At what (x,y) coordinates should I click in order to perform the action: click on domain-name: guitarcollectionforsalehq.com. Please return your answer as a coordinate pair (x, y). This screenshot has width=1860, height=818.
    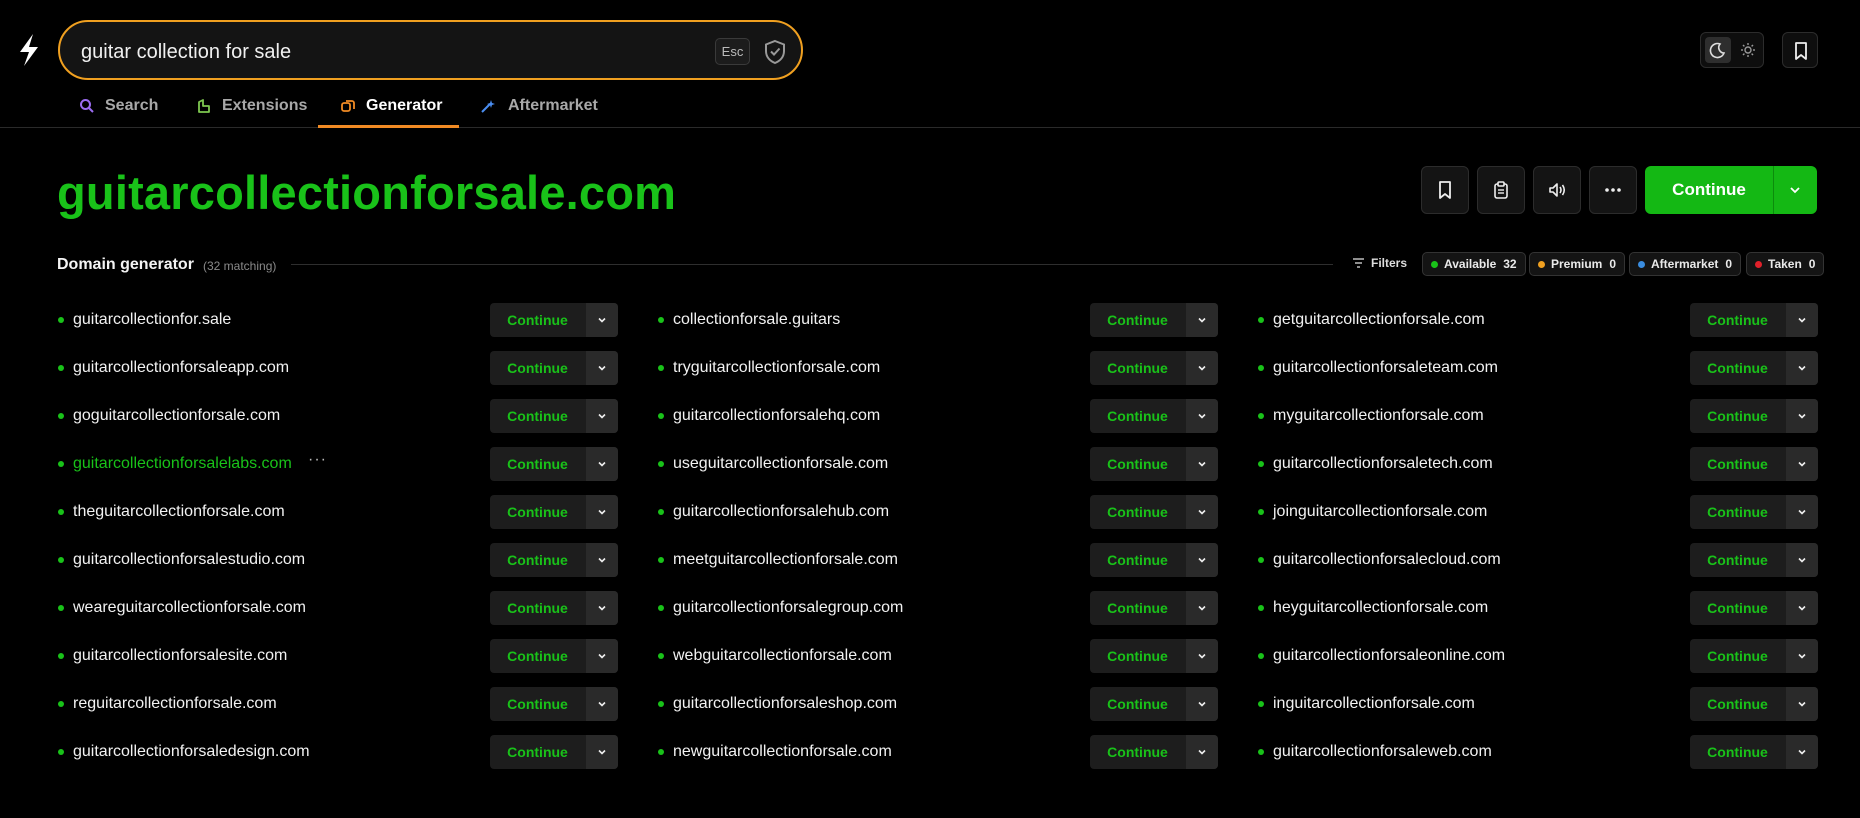
    Looking at the image, I should click on (776, 416).